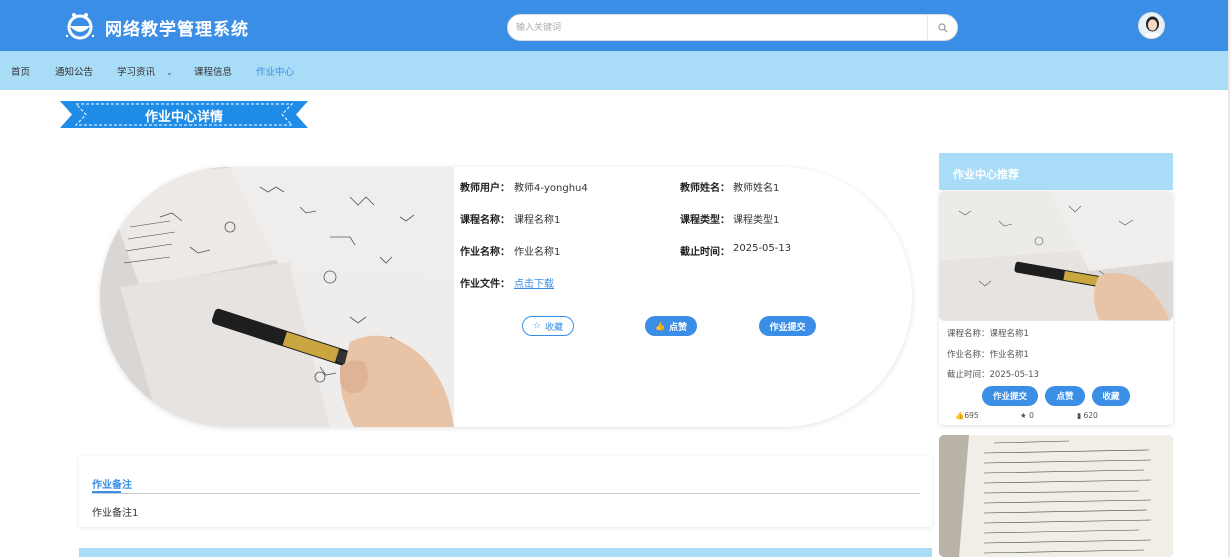 This screenshot has height=557, width=1230. I want to click on notes-panel: 作业备注 作业备注1, so click(505, 491).